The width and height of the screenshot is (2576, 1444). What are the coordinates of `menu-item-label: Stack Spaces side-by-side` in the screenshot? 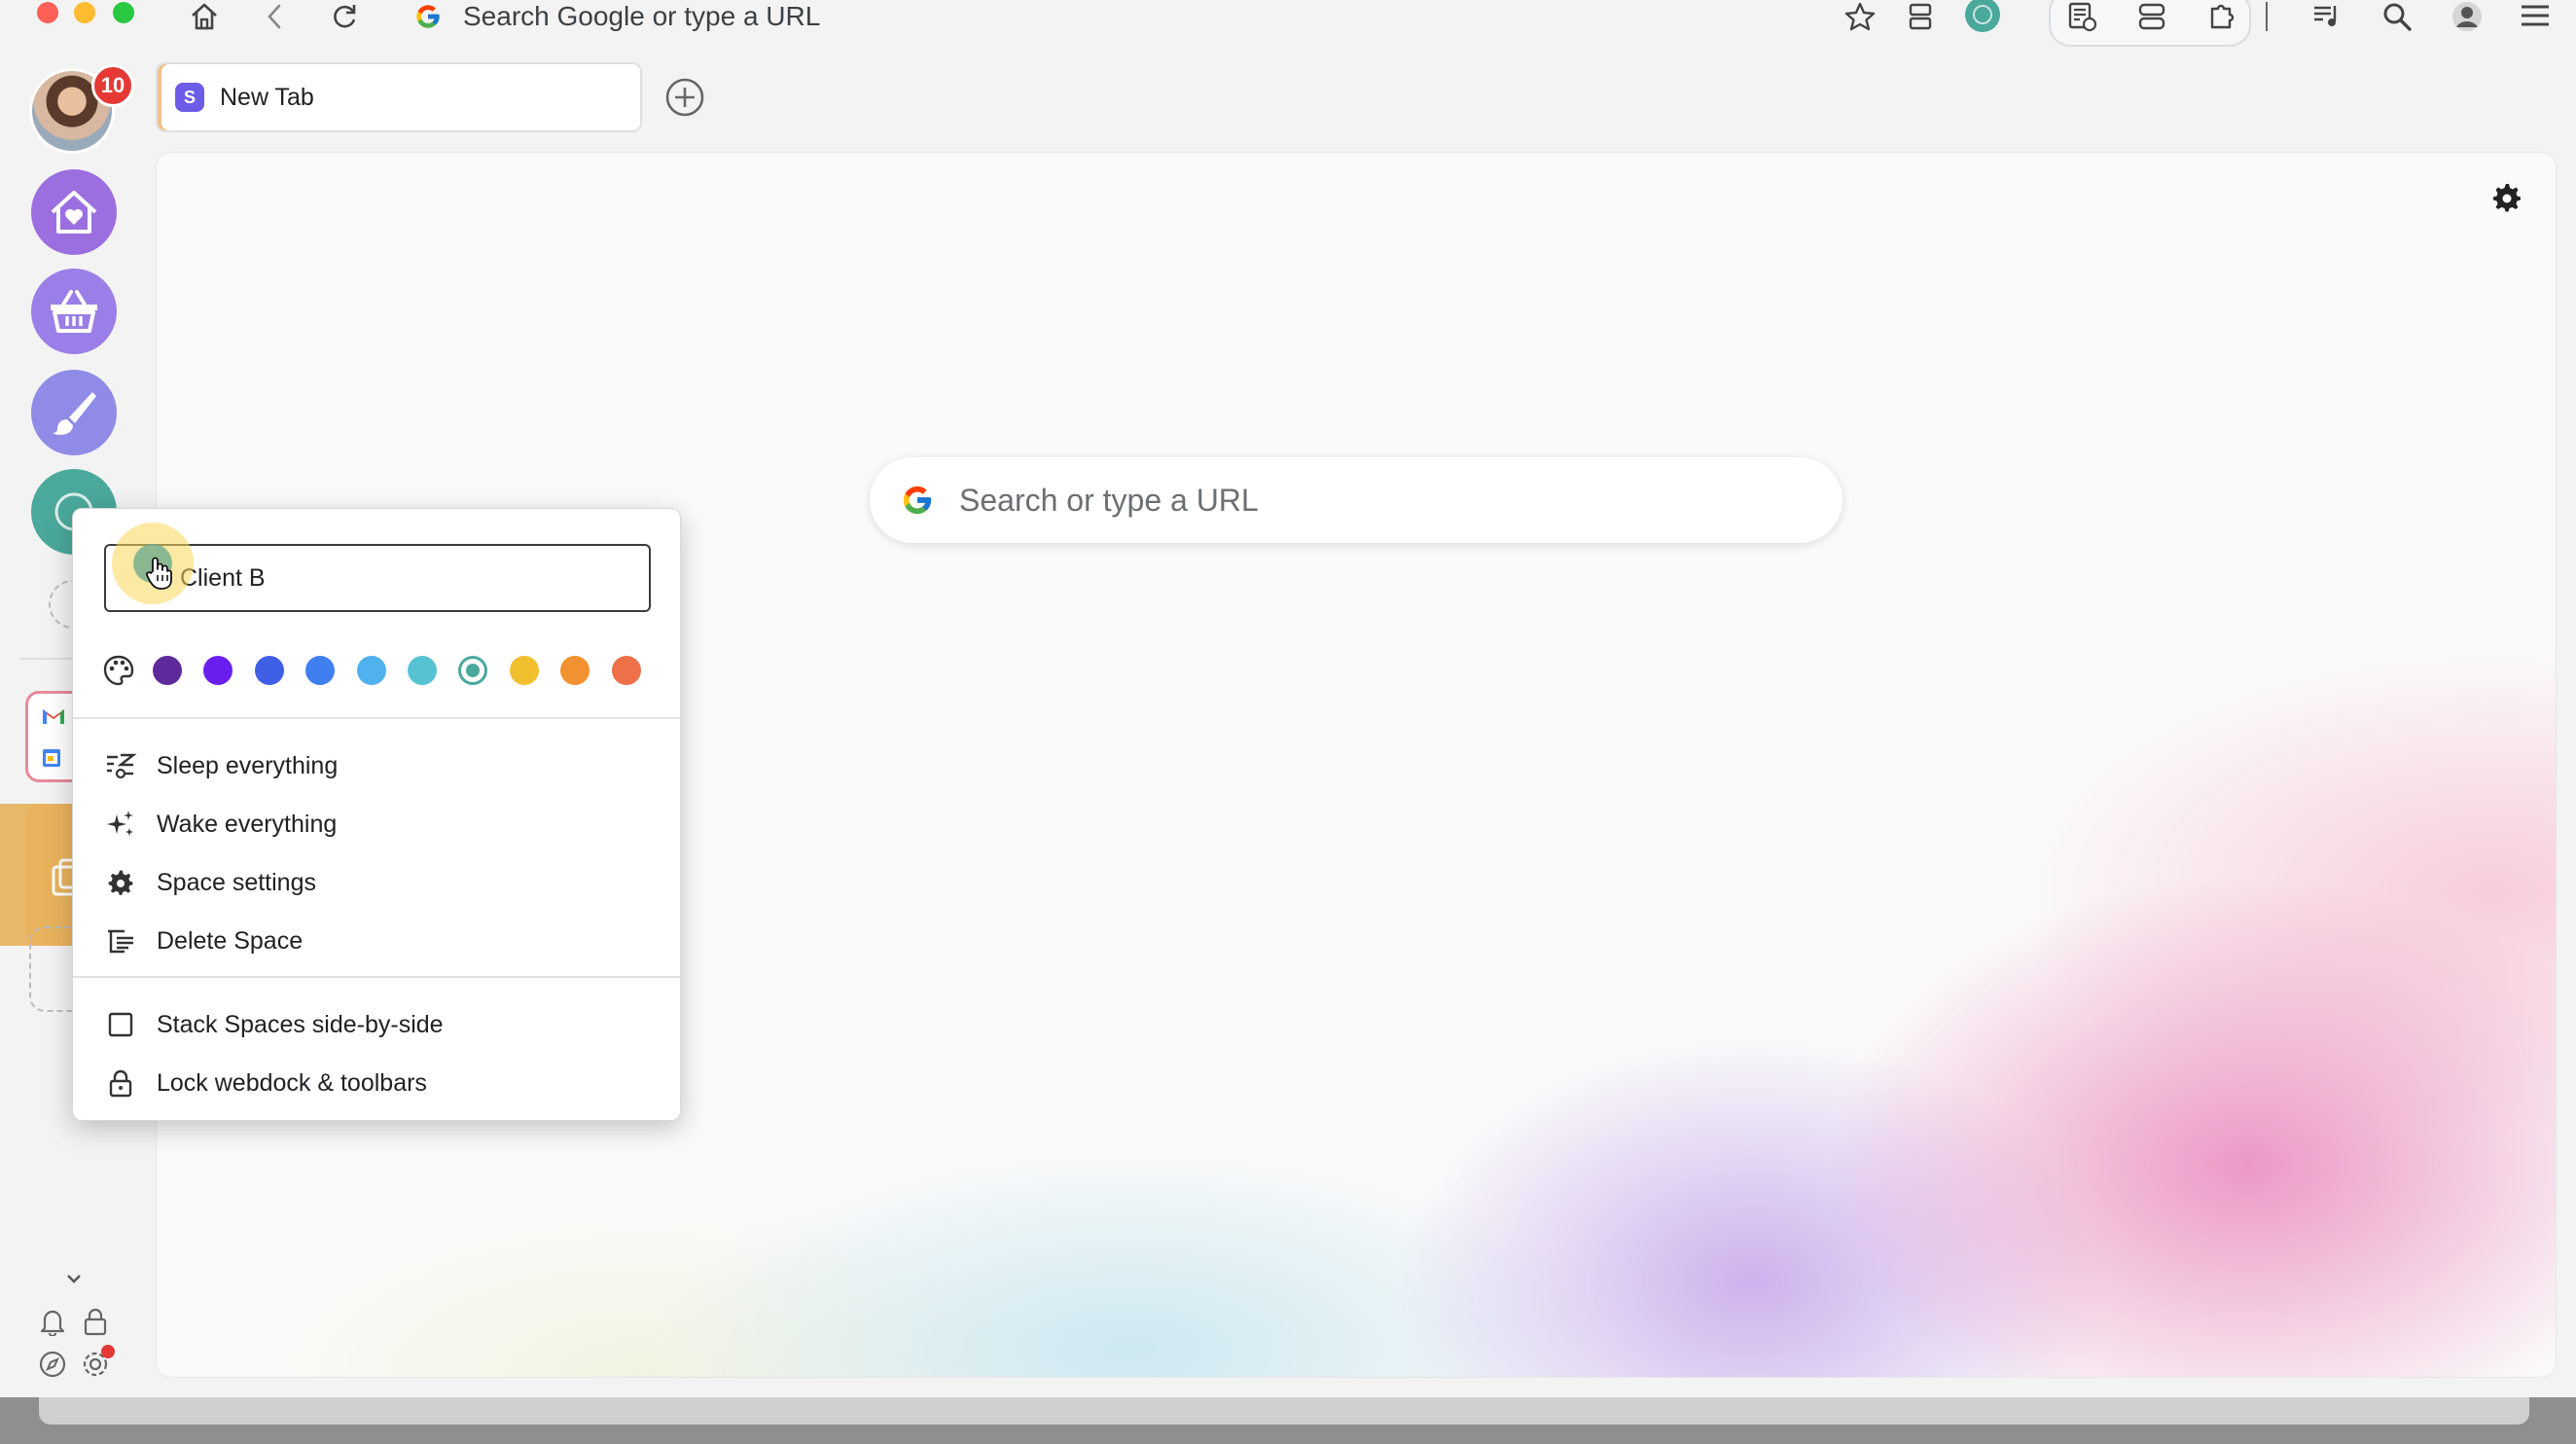 It's located at (300, 1024).